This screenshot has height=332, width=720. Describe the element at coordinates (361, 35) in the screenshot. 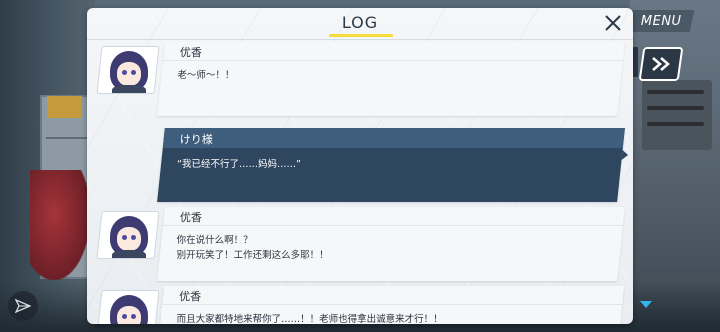

I see `title-underline` at that location.